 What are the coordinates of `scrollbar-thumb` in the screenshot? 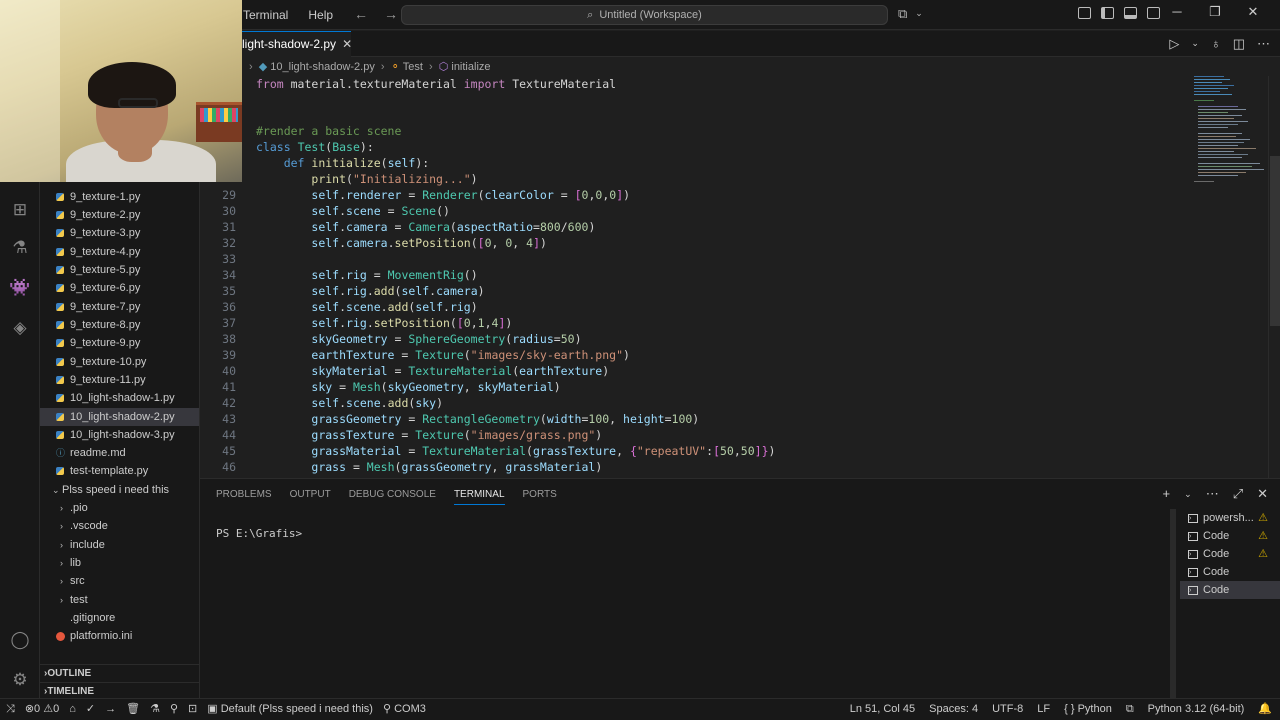 It's located at (1275, 241).